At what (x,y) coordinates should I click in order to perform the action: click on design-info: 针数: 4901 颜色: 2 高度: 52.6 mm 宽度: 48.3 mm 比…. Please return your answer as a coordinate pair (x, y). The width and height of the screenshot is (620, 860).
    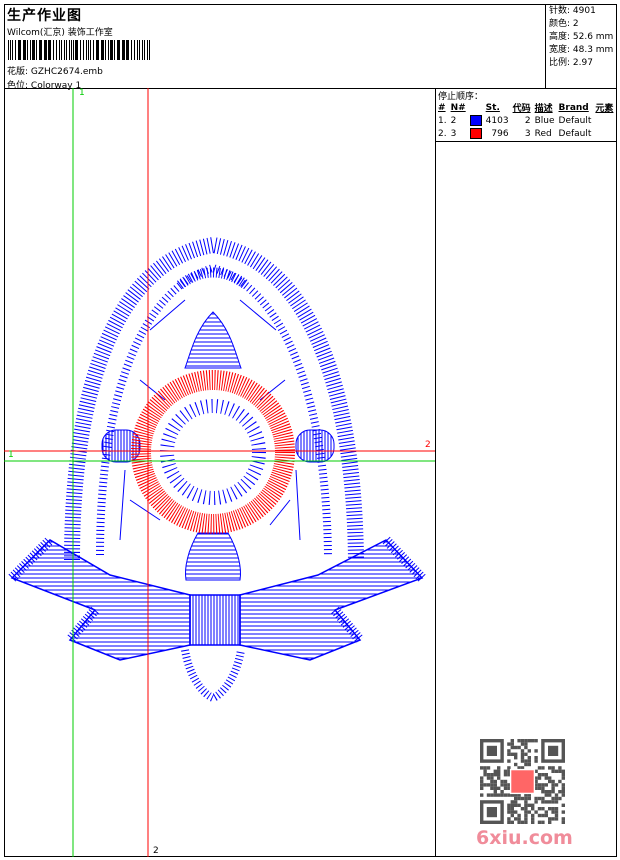
    Looking at the image, I should click on (581, 46).